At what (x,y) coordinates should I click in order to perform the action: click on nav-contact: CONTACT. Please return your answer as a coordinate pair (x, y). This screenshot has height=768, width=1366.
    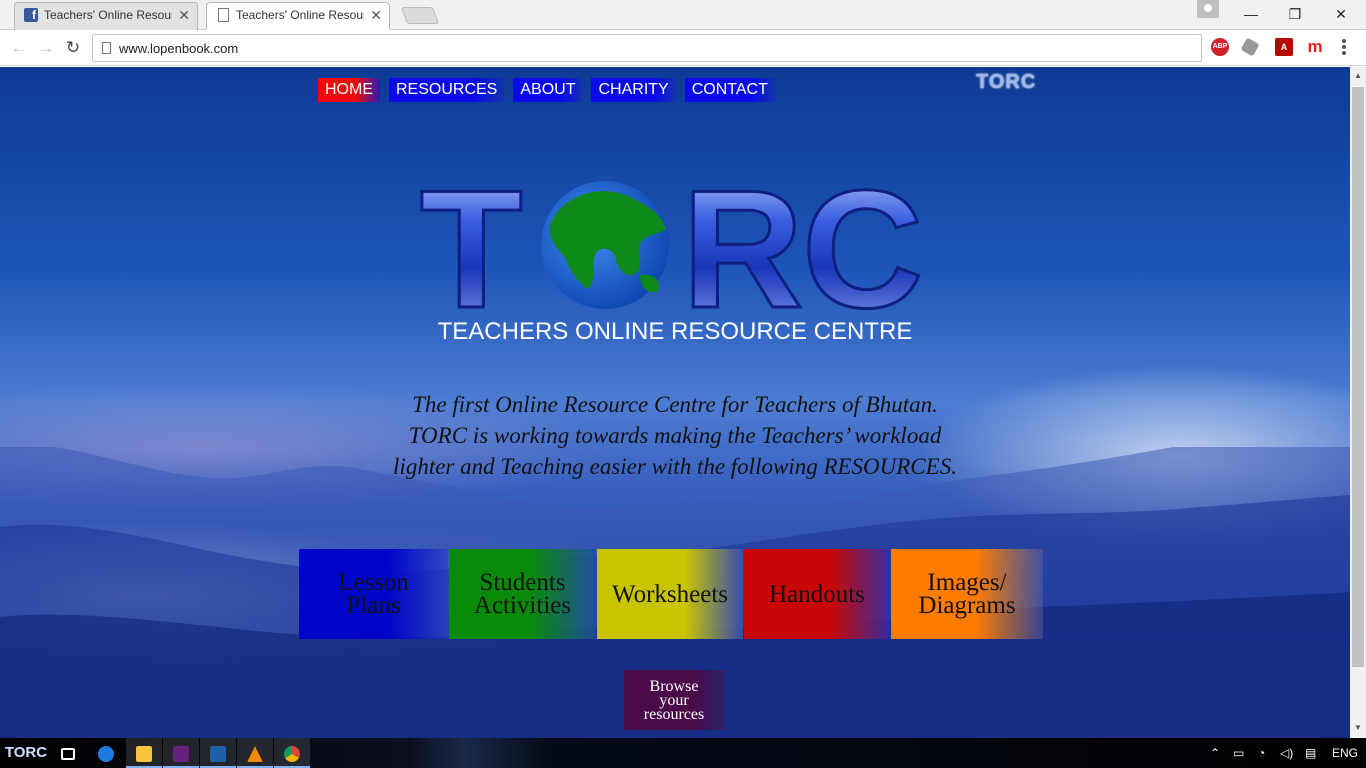
    Looking at the image, I should click on (729, 90).